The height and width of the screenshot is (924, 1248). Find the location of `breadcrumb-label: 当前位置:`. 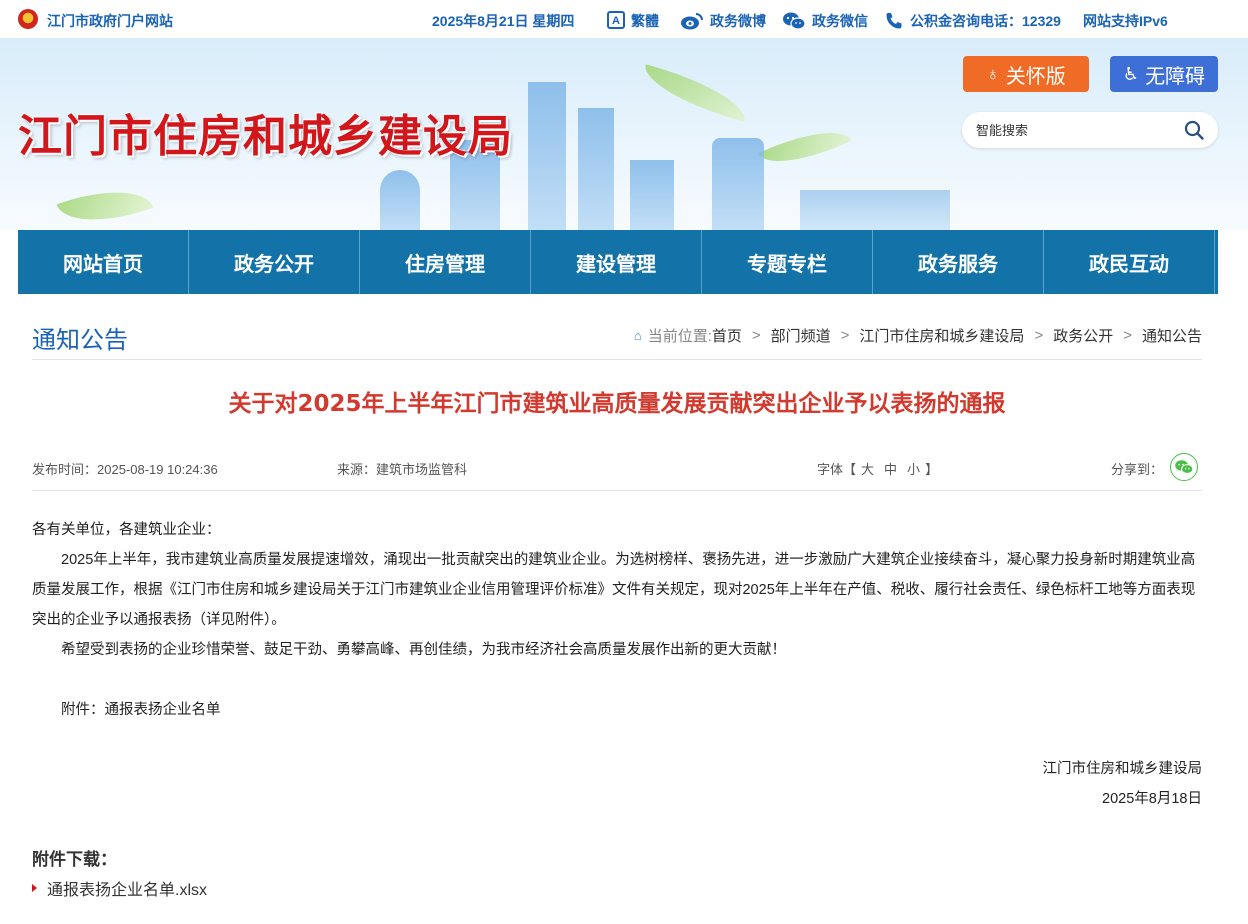

breadcrumb-label: 当前位置: is located at coordinates (679, 336).